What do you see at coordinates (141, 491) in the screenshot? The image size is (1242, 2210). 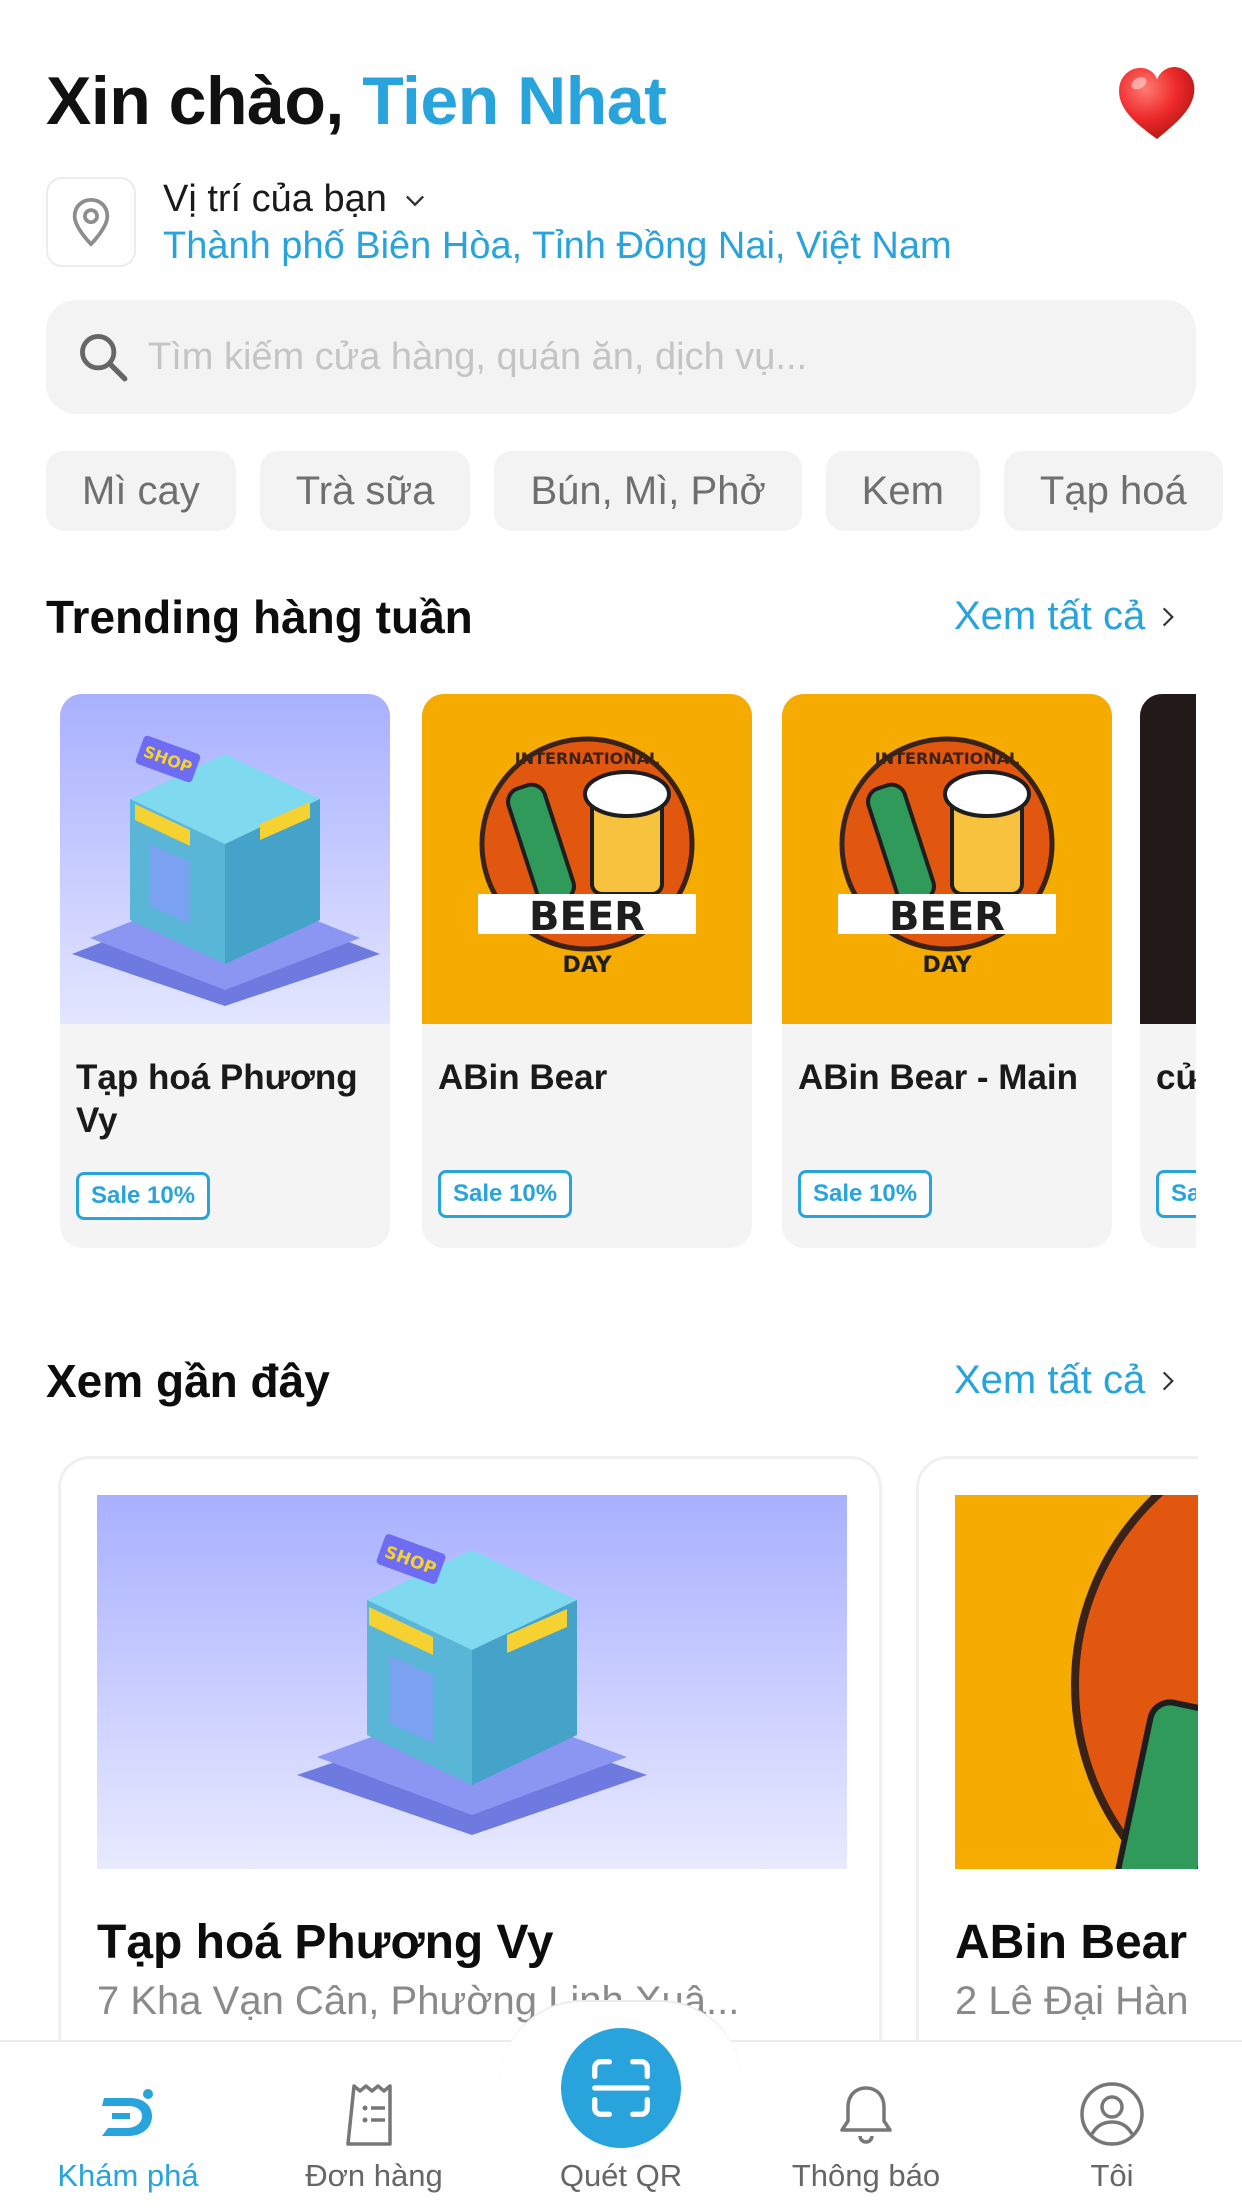 I see `category-chip: Mì cay` at bounding box center [141, 491].